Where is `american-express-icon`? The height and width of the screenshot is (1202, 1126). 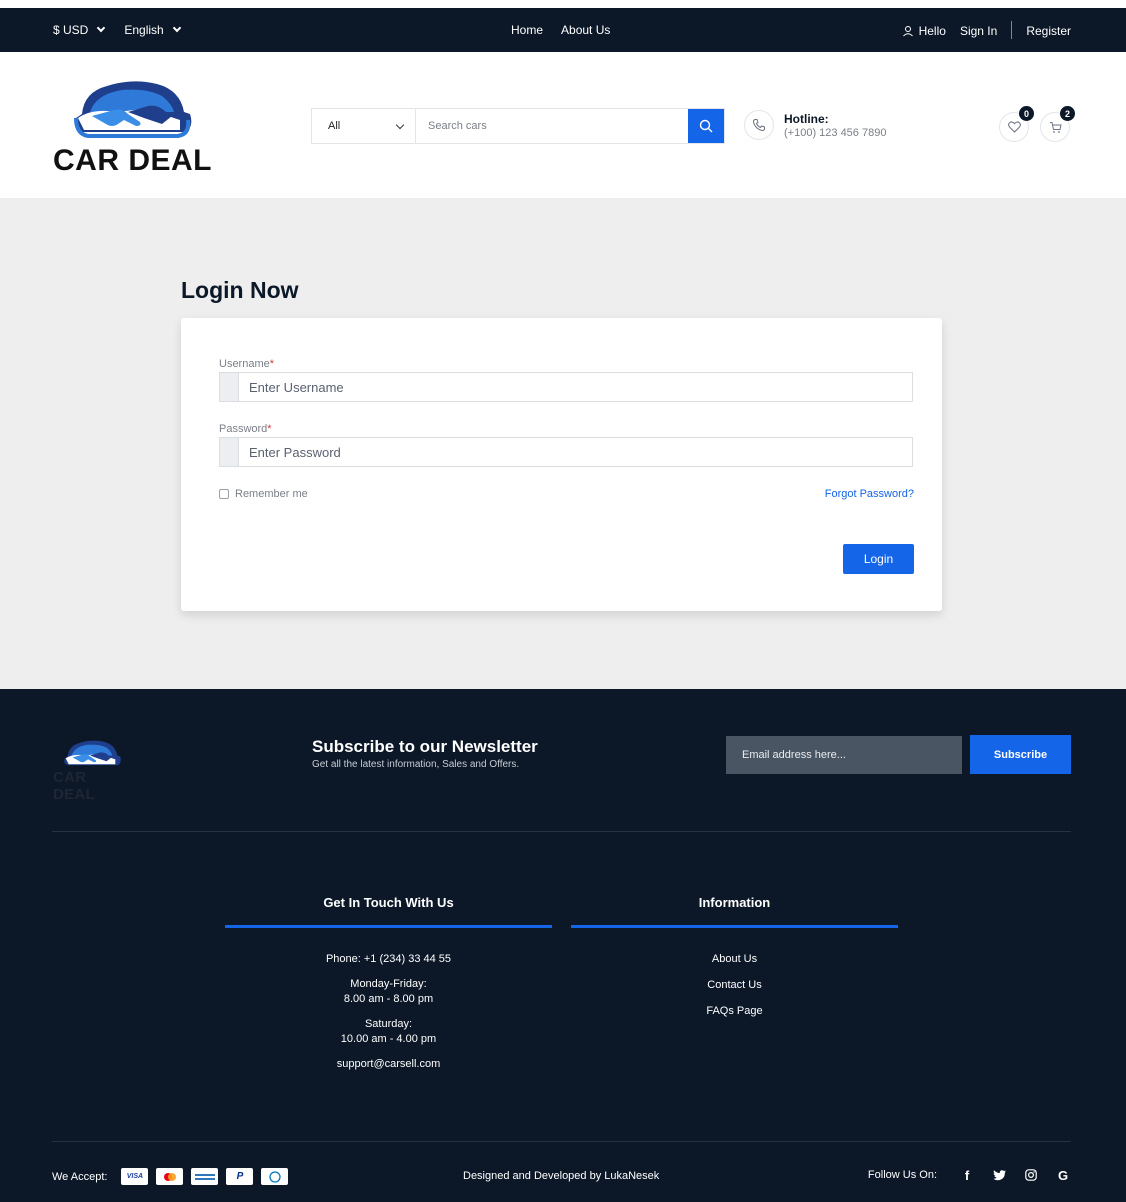
american-express-icon is located at coordinates (205, 1176).